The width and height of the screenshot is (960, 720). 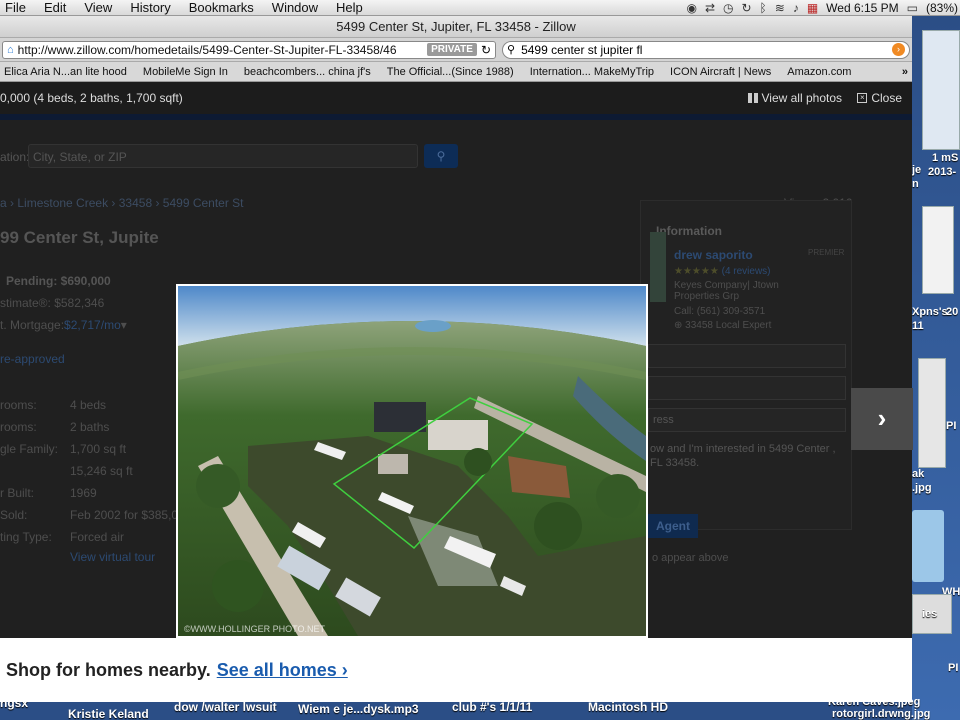 What do you see at coordinates (941, 90) in the screenshot?
I see `file-icon` at bounding box center [941, 90].